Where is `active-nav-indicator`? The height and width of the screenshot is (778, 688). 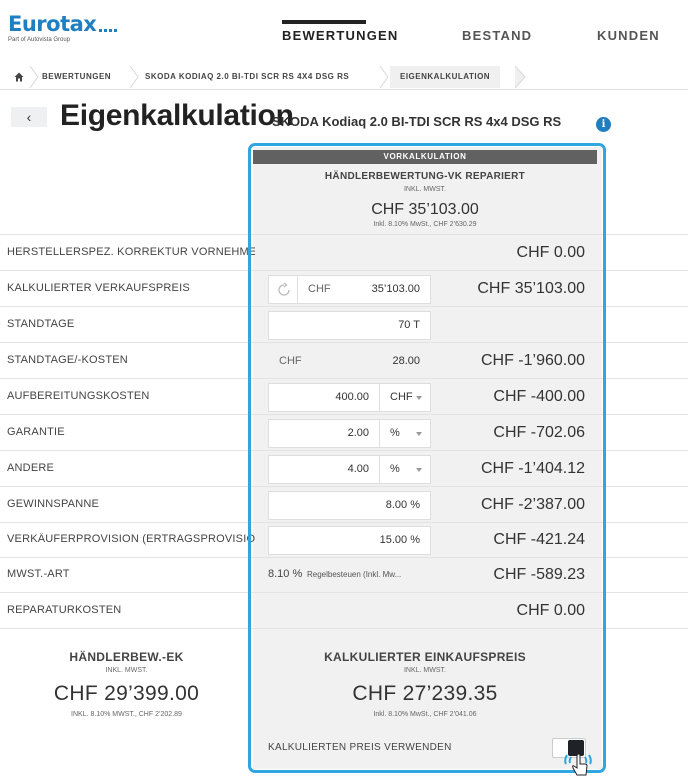 active-nav-indicator is located at coordinates (324, 22).